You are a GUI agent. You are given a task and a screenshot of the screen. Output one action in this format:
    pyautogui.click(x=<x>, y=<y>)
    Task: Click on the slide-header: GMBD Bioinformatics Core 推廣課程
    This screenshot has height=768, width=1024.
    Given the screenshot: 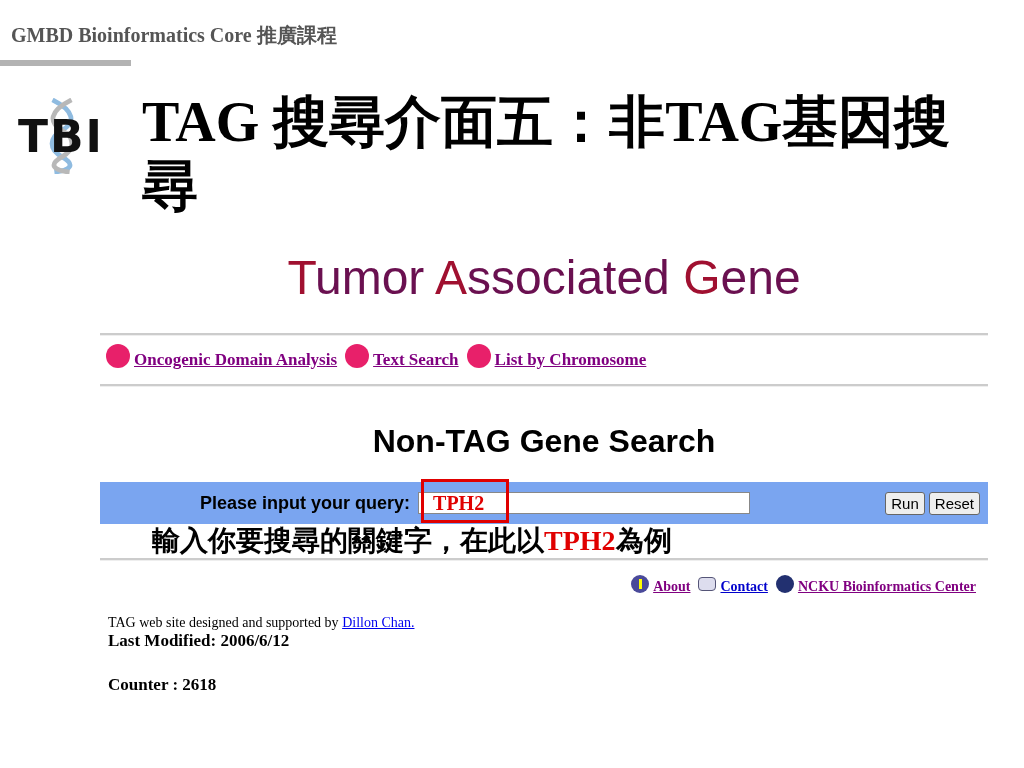 What is the action you would take?
    pyautogui.click(x=174, y=35)
    